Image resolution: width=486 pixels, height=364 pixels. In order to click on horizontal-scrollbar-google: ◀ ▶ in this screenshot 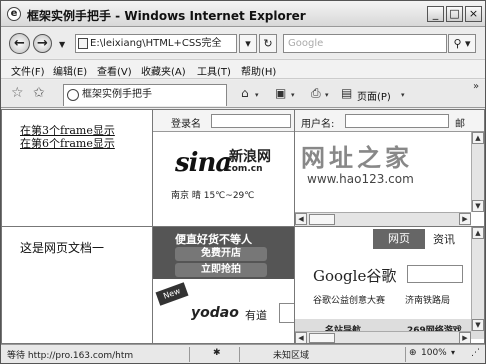, I will do `click(383, 337)`.